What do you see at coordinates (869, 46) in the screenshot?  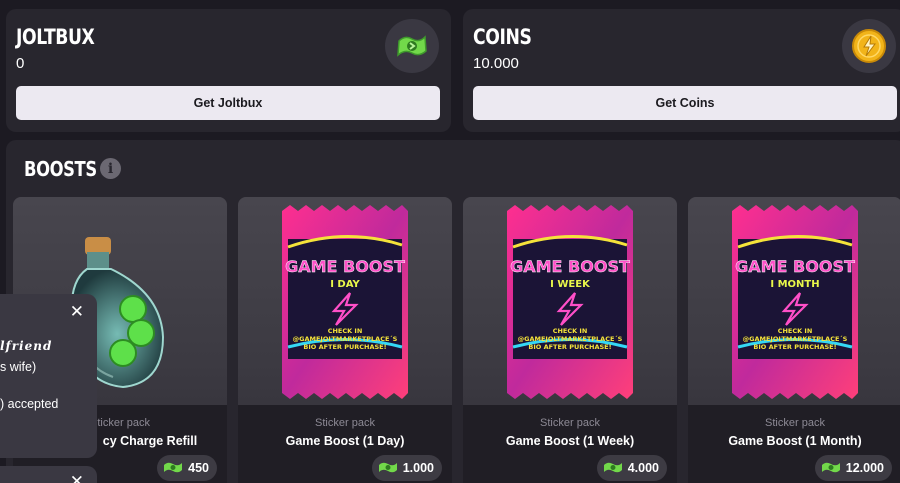 I see `coin-icon` at bounding box center [869, 46].